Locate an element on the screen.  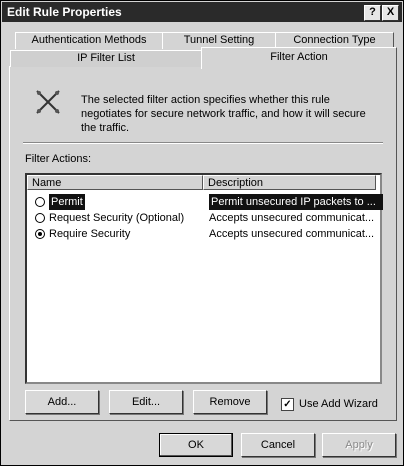
title-bar: Edit Rule Properties ? X is located at coordinates (202, 12).